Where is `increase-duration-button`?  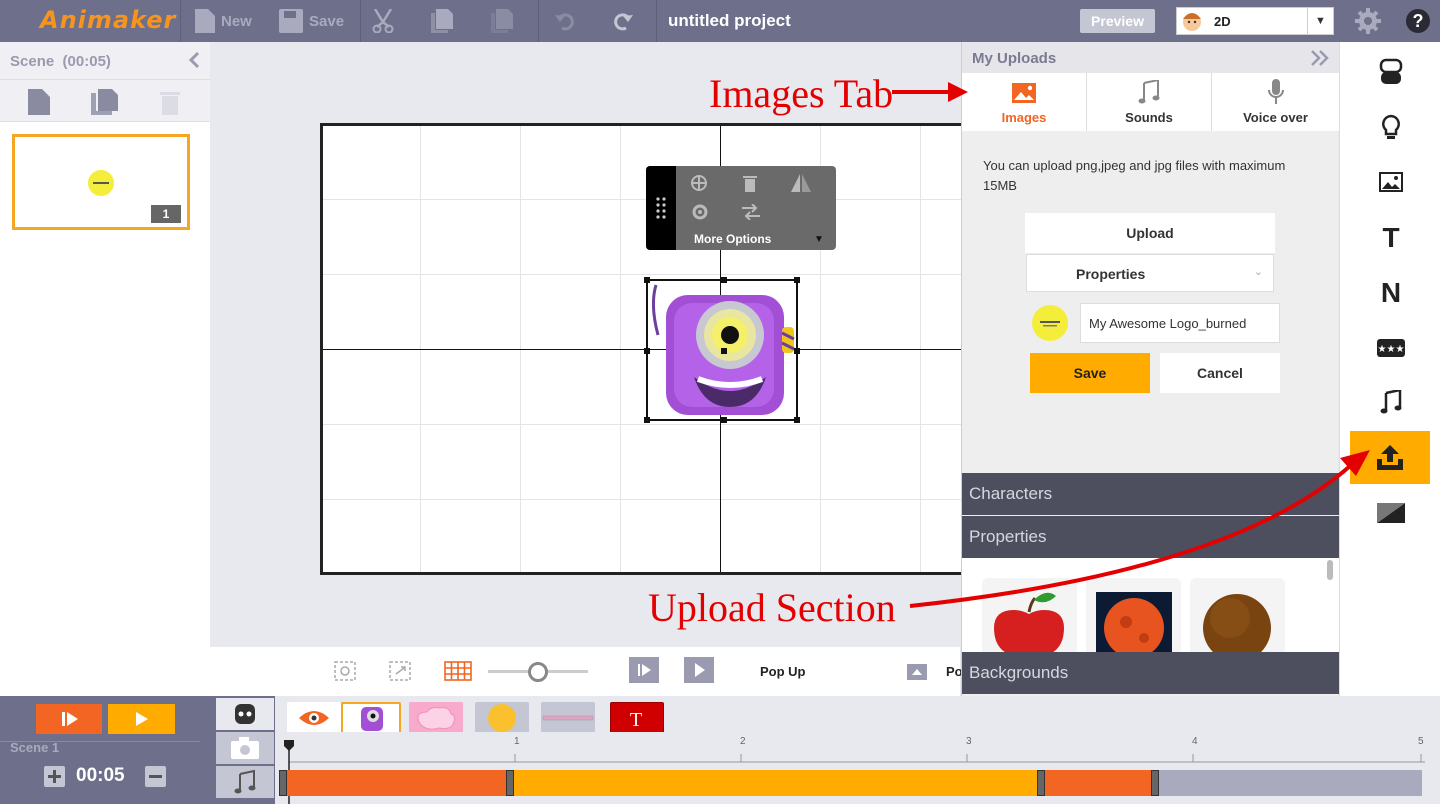
increase-duration-button is located at coordinates (54, 776).